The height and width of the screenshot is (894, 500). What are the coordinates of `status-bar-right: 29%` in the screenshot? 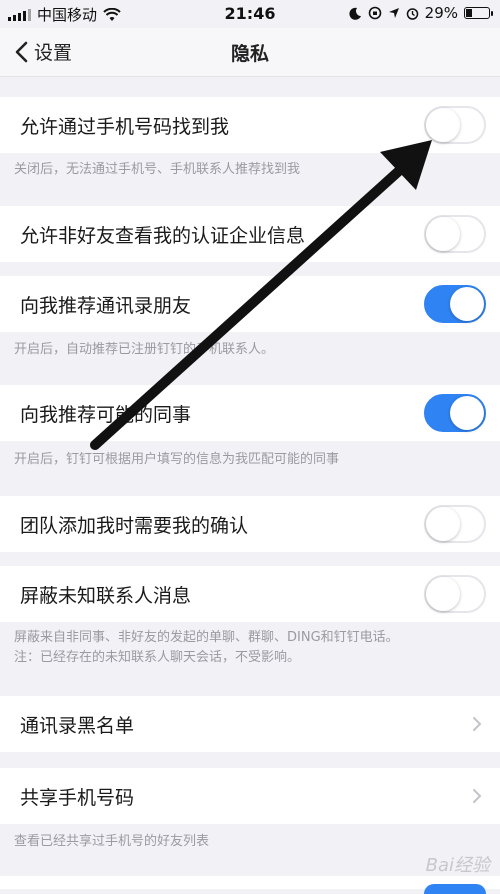 It's located at (421, 13).